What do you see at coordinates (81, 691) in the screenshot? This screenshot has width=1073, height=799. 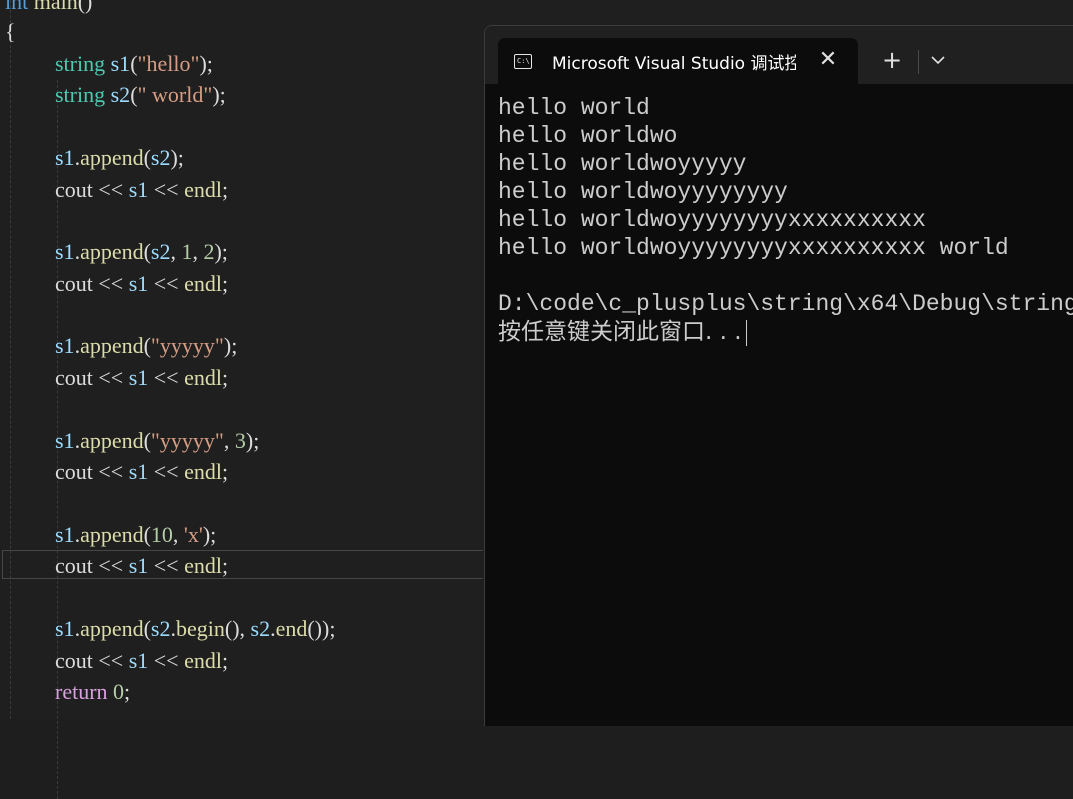 I see `code-token: return` at bounding box center [81, 691].